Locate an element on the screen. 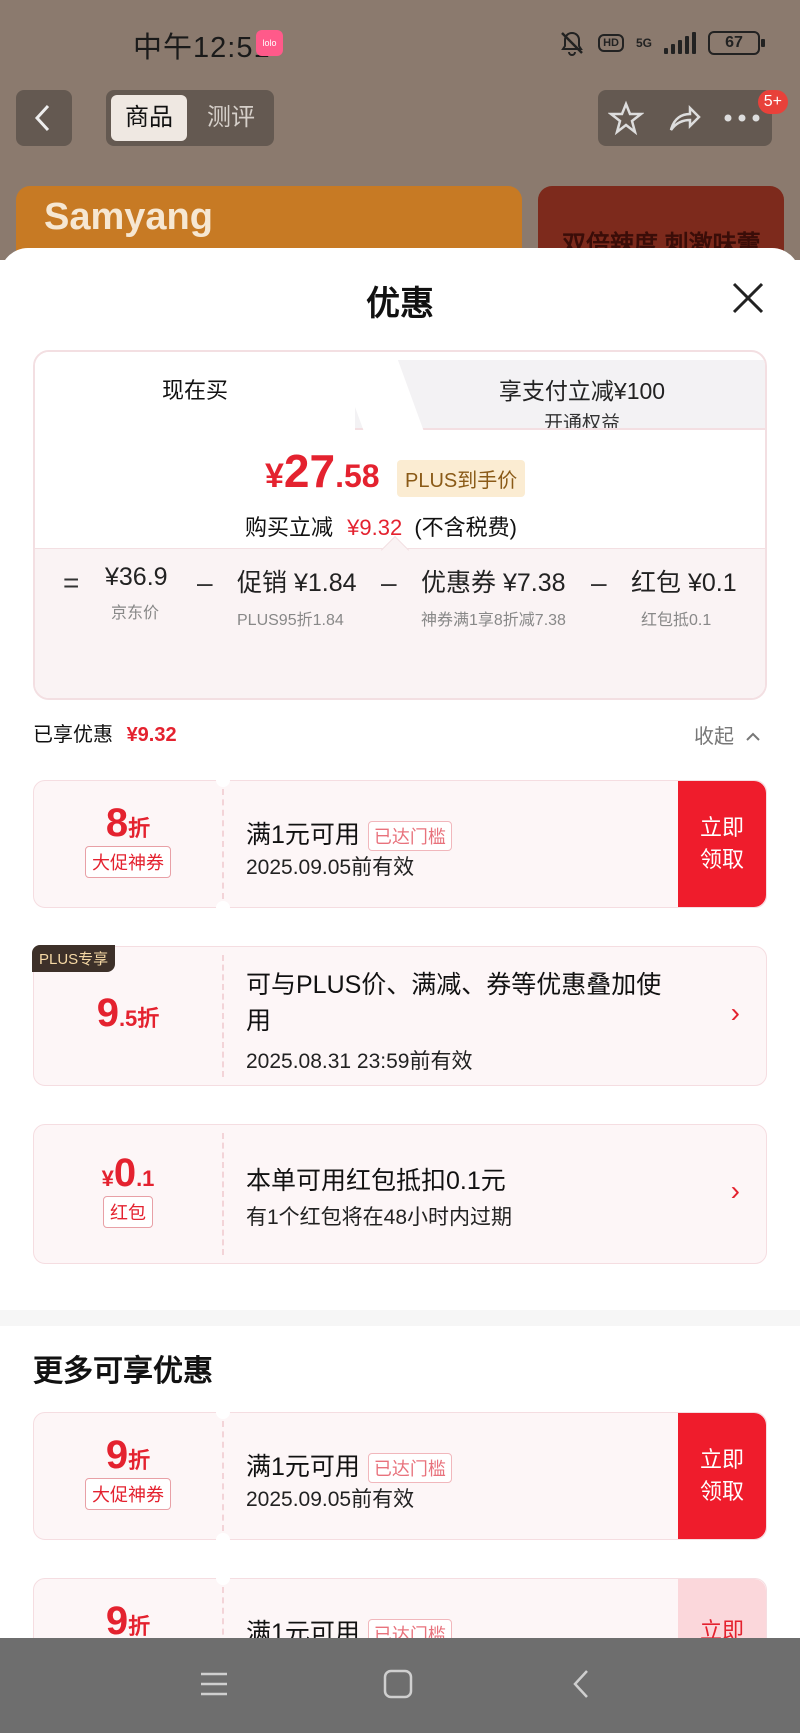  coupon-value-area: ¥0.1 红包 is located at coordinates (128, 1194).